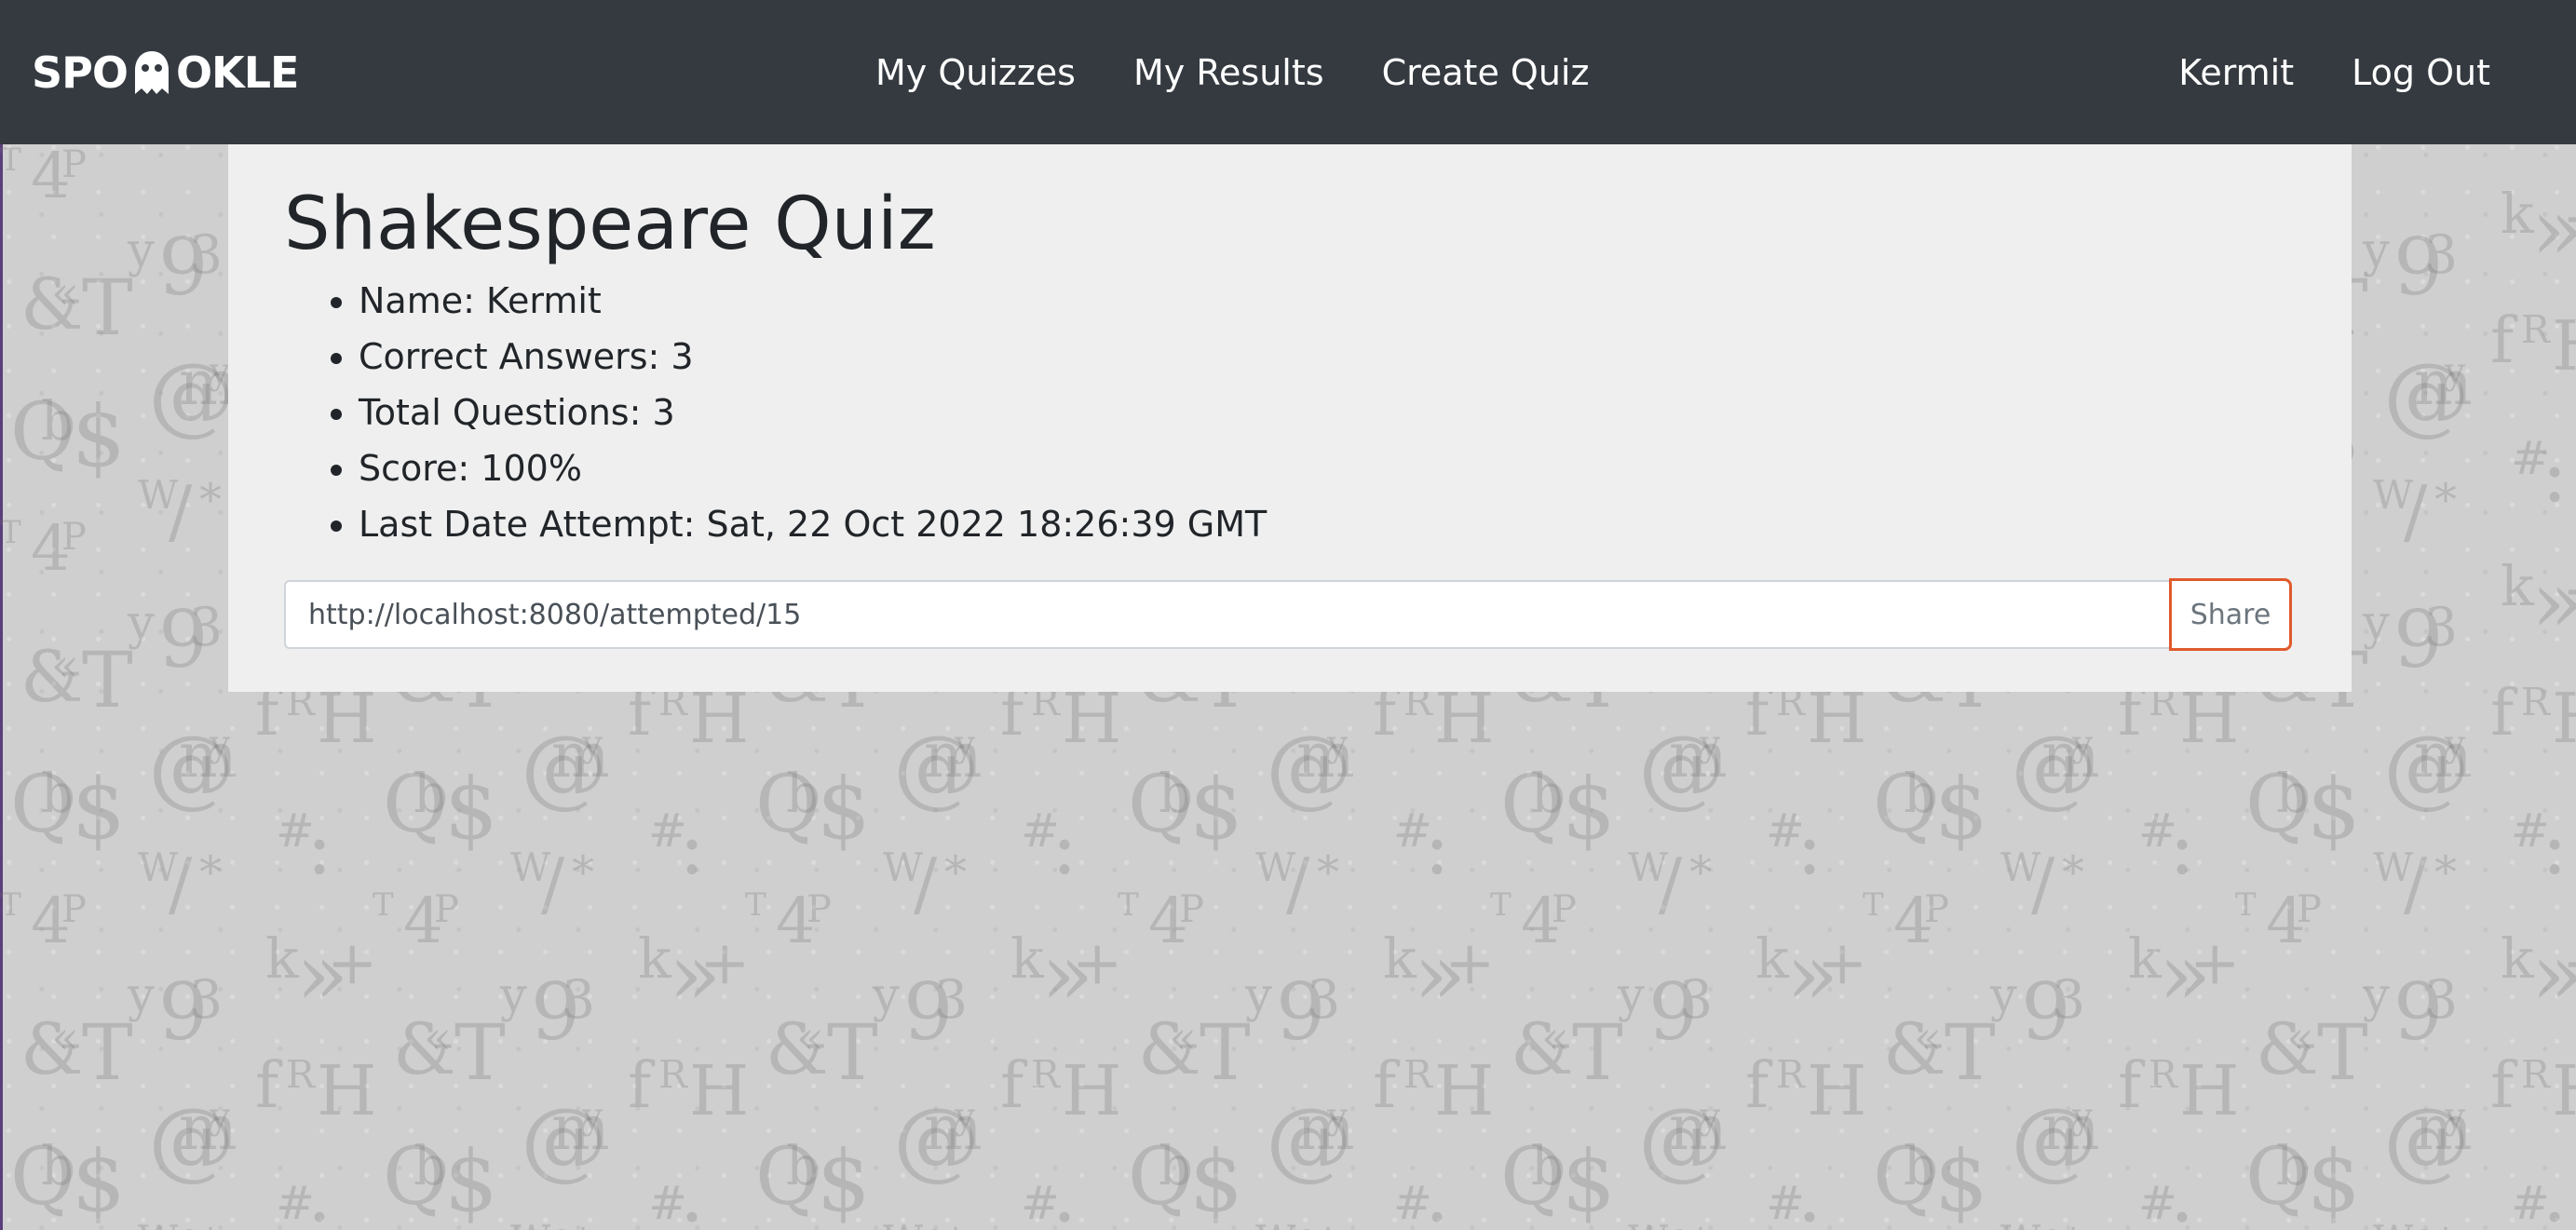 The image size is (2576, 1230). What do you see at coordinates (1227, 614) in the screenshot?
I see `share-url-input` at bounding box center [1227, 614].